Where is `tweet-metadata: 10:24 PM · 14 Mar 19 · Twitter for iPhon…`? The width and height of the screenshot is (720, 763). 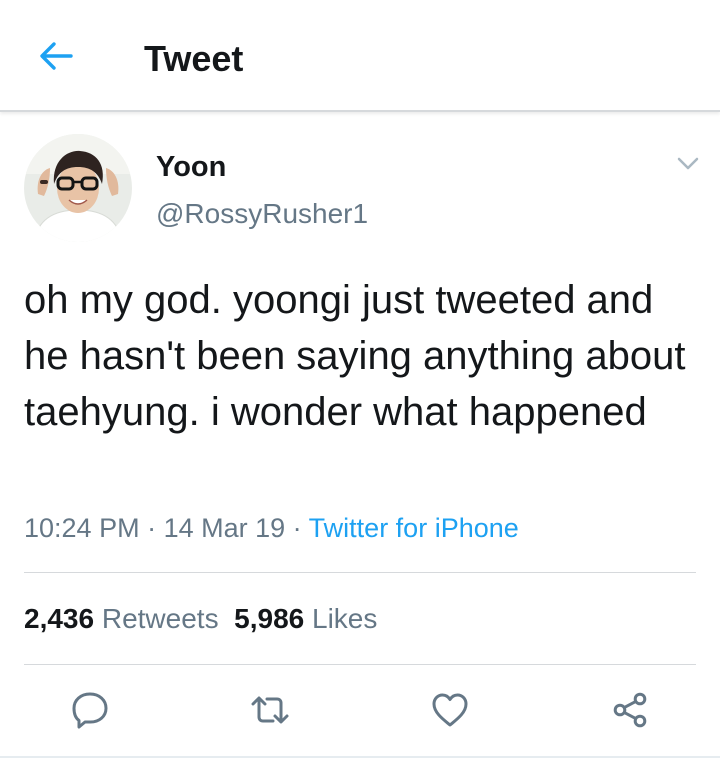 tweet-metadata: 10:24 PM · 14 Mar 19 · Twitter for iPhon… is located at coordinates (271, 528).